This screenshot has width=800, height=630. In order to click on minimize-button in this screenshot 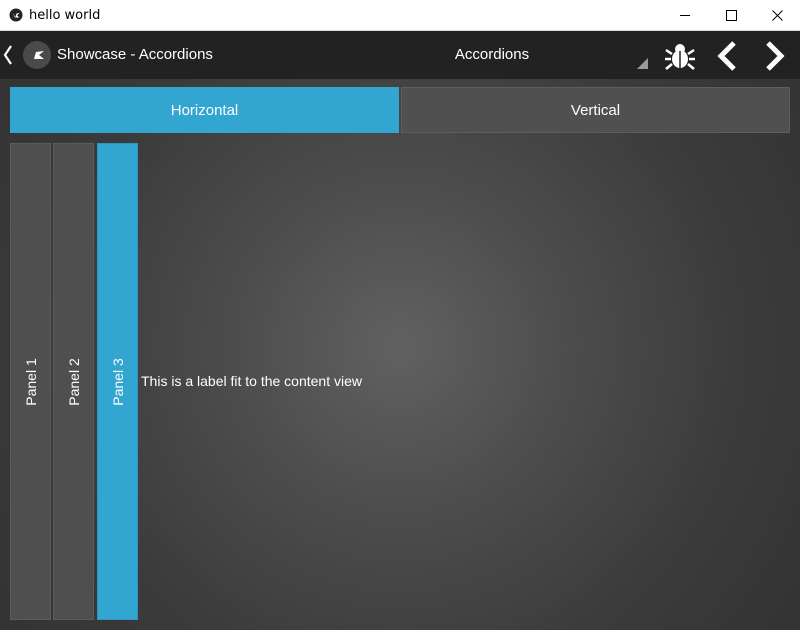, I will do `click(685, 15)`.